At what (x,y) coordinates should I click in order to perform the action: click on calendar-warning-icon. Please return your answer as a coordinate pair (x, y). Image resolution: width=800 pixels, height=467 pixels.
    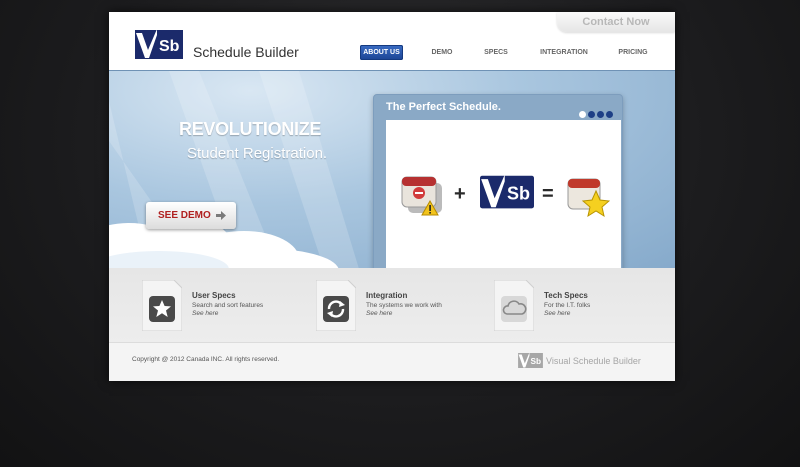
    Looking at the image, I should click on (421, 196).